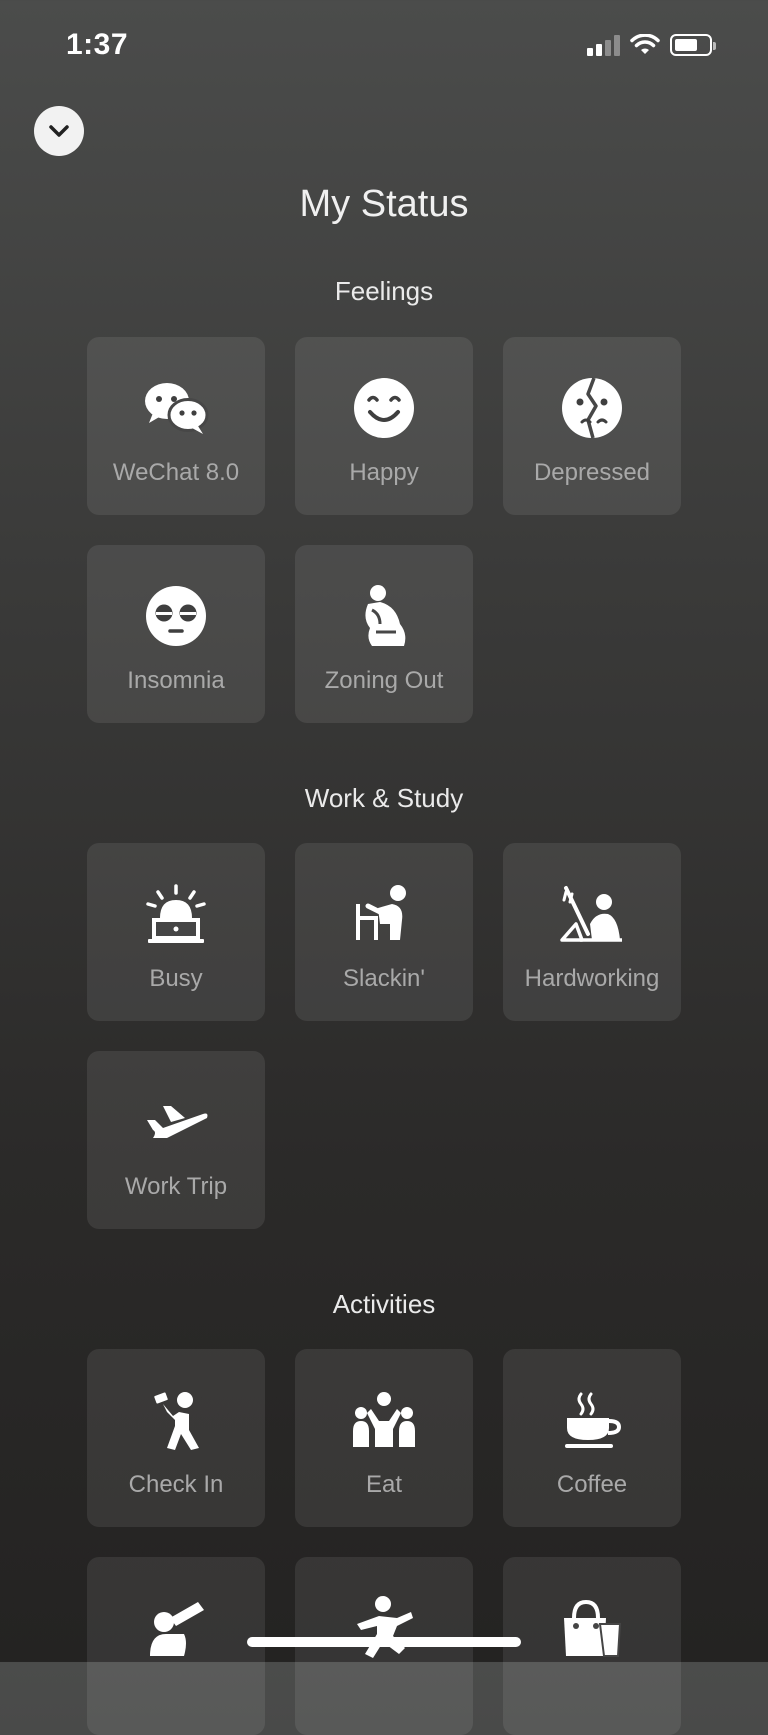 The width and height of the screenshot is (768, 1735). I want to click on status-tile-eat: Eat, so click(384, 1438).